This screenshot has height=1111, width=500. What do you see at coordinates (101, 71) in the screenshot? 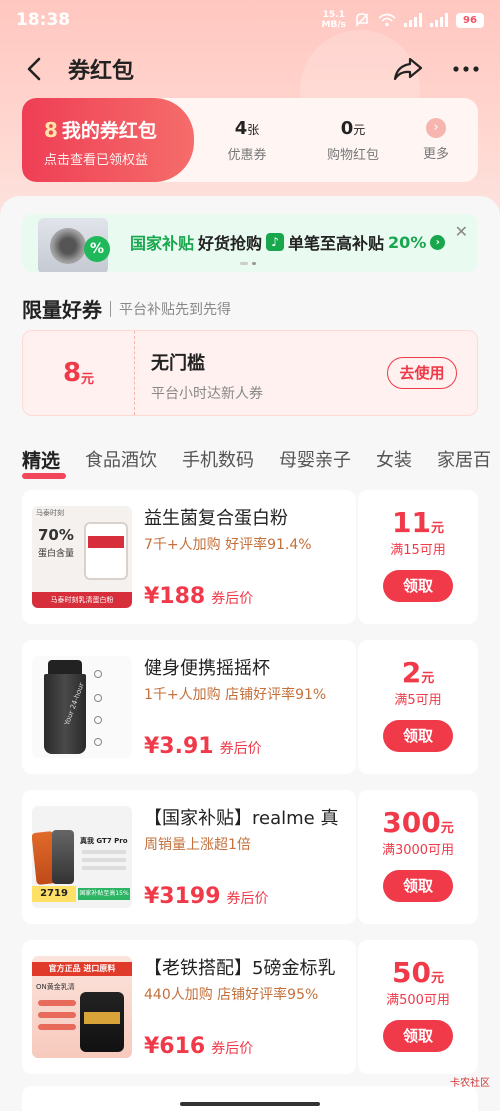
I see `page-title: 券红包` at bounding box center [101, 71].